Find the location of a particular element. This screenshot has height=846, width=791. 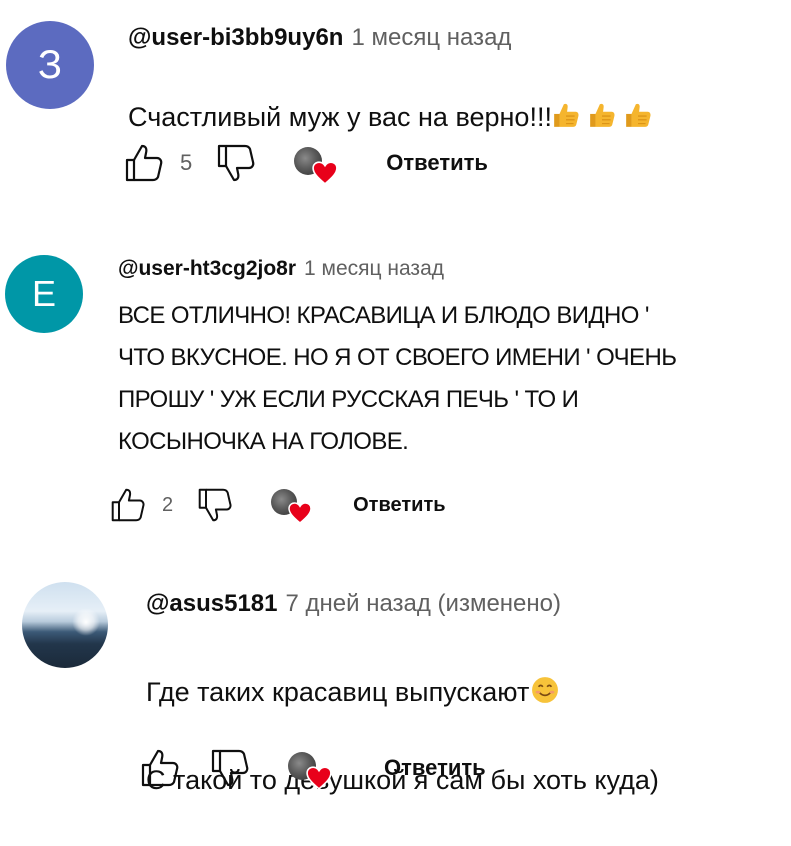

author-avatar: З is located at coordinates (50, 65).